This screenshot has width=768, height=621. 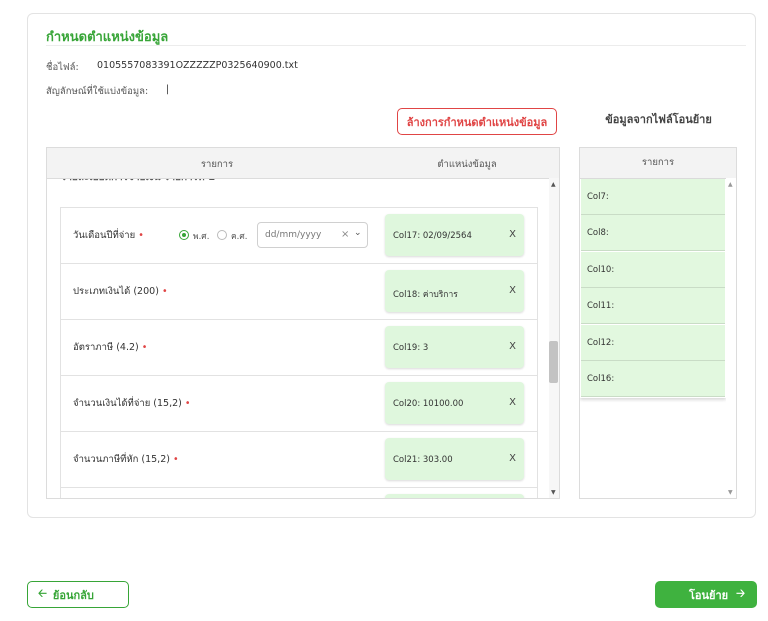 What do you see at coordinates (299, 492) in the screenshot?
I see `field-row` at bounding box center [299, 492].